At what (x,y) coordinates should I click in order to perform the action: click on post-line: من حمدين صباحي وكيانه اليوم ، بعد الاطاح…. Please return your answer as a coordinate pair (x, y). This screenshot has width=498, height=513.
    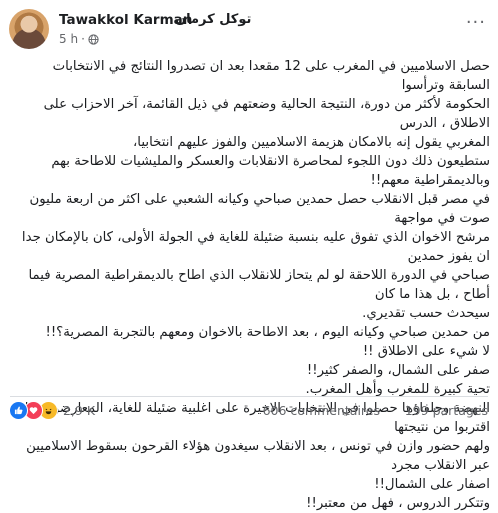
    Looking at the image, I should click on (268, 332).